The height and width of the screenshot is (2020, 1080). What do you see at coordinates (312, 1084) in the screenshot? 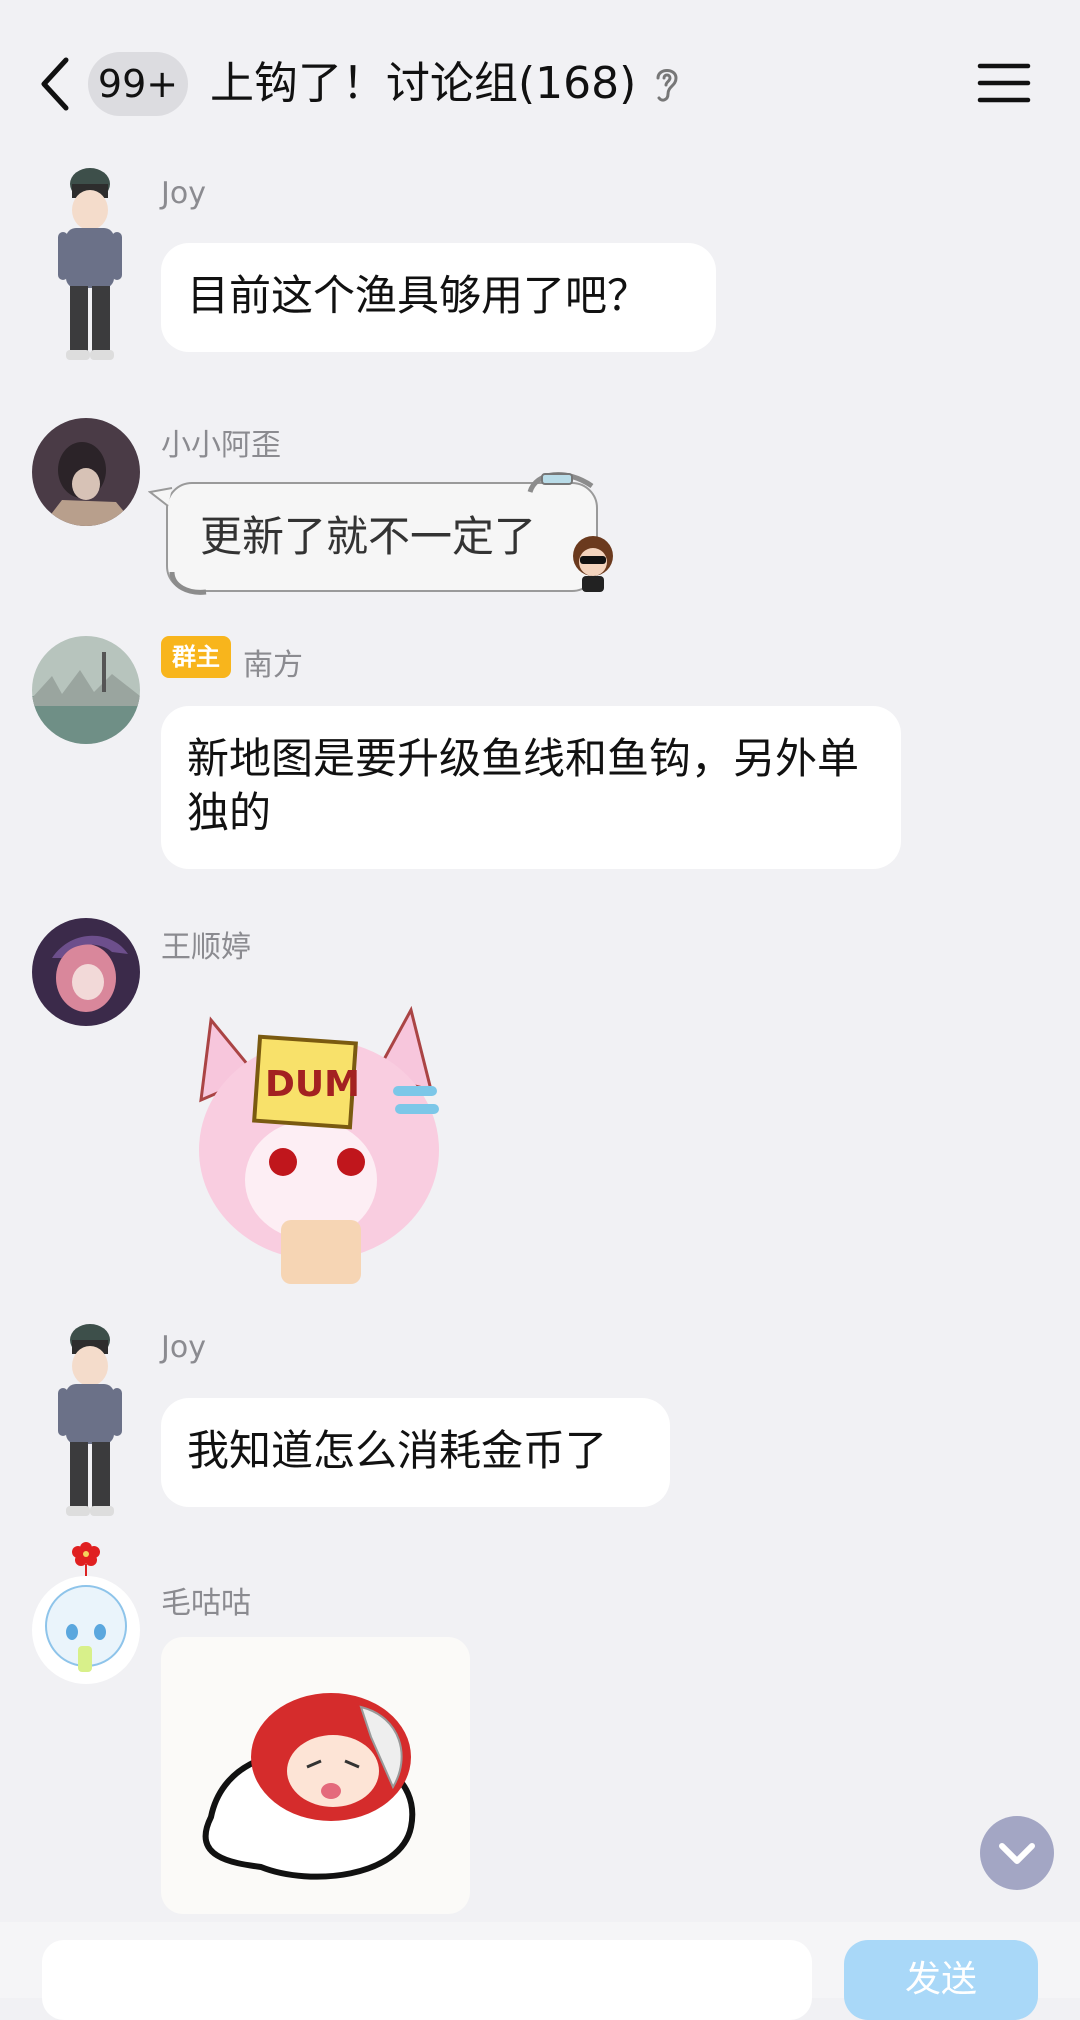
I see `sticker-text: DUM` at bounding box center [312, 1084].